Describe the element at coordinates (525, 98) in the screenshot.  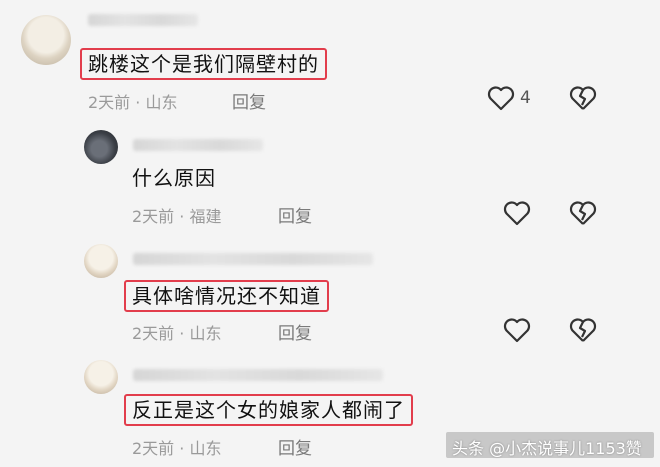
I see `like-count: 4` at that location.